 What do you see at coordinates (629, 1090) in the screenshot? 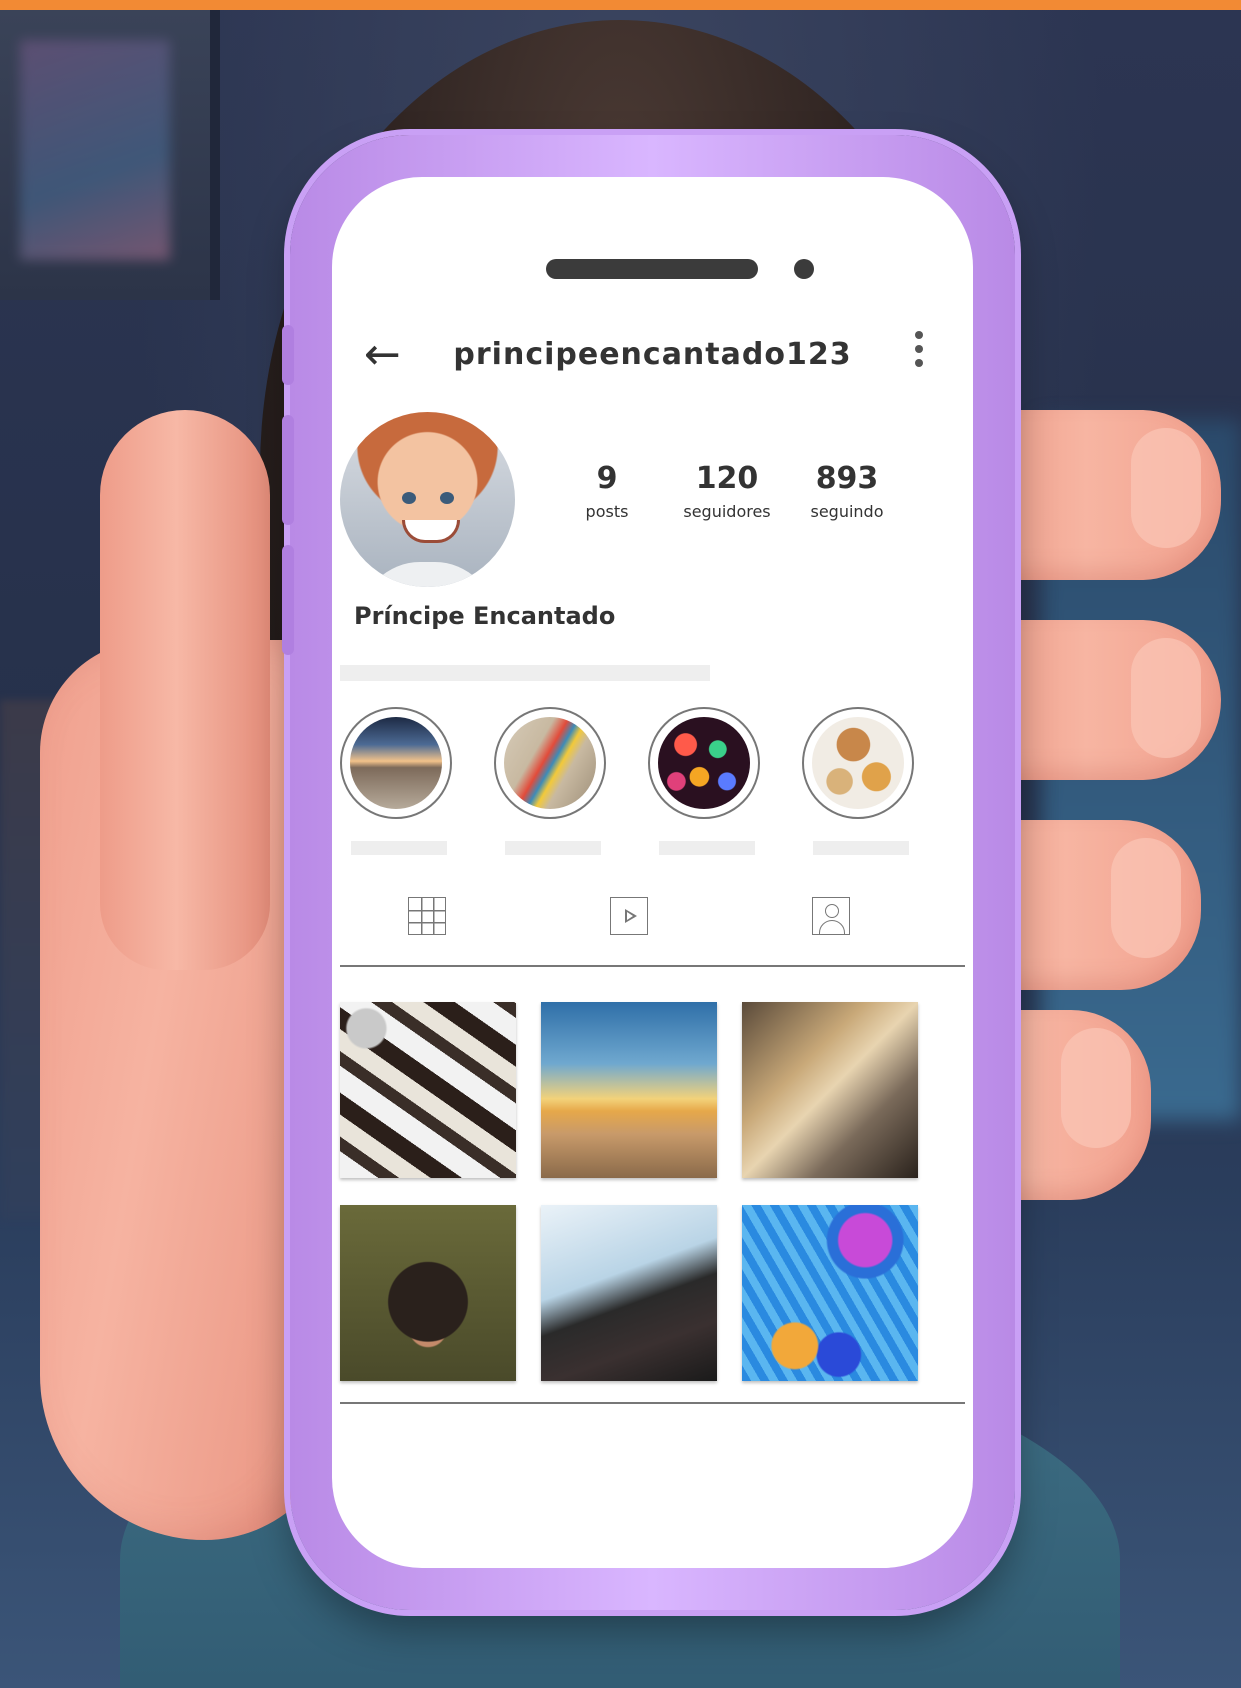
I see `post-palm-beach` at bounding box center [629, 1090].